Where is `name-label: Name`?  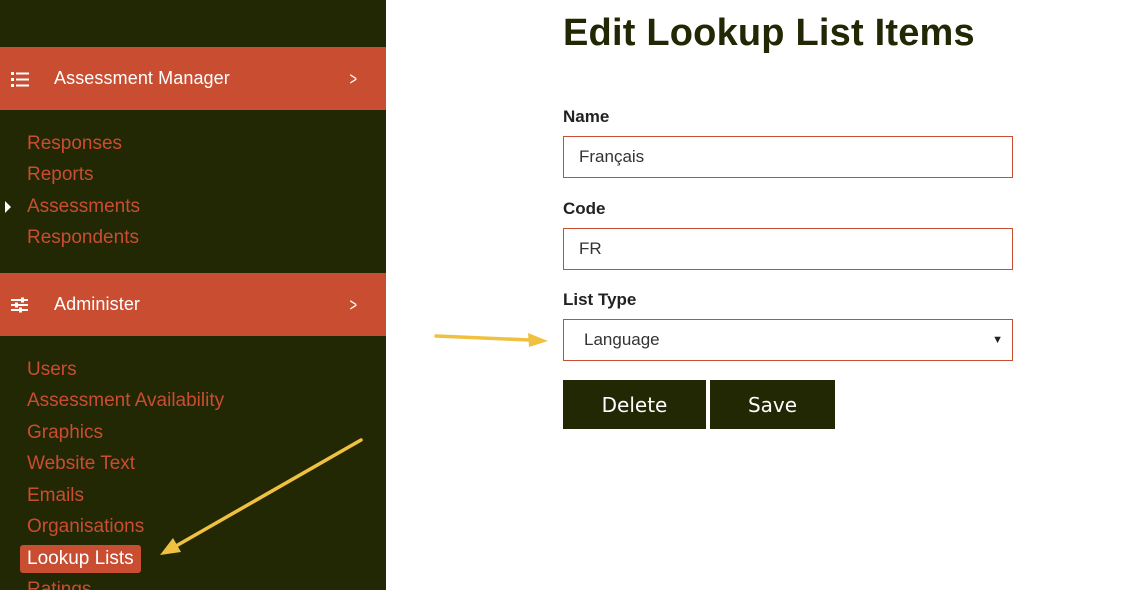
name-label: Name is located at coordinates (586, 116).